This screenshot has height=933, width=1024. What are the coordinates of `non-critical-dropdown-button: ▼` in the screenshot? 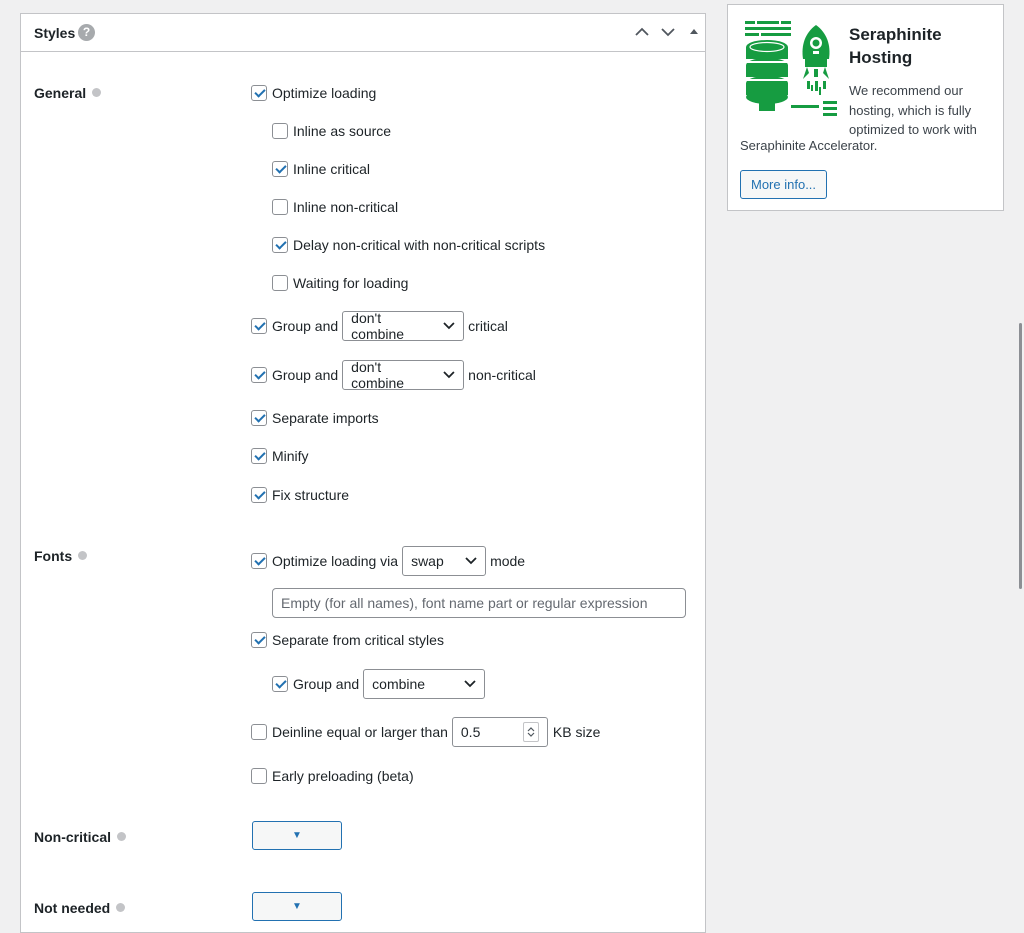 It's located at (297, 835).